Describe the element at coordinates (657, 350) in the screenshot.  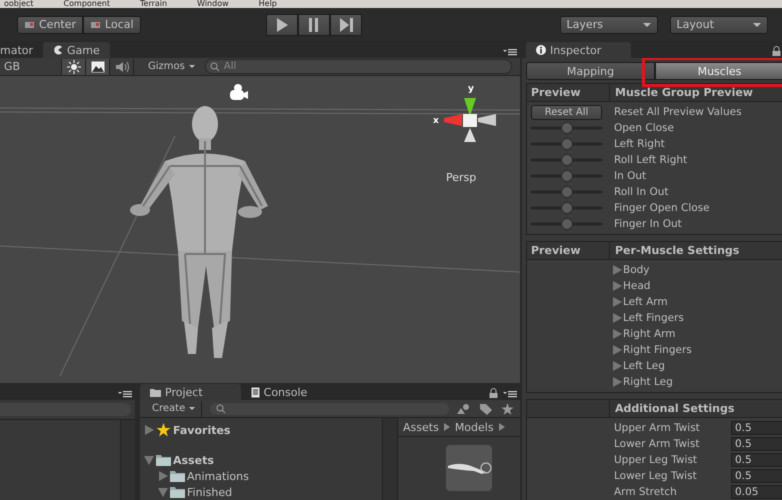
I see `foldout-label: Right Fingers` at that location.